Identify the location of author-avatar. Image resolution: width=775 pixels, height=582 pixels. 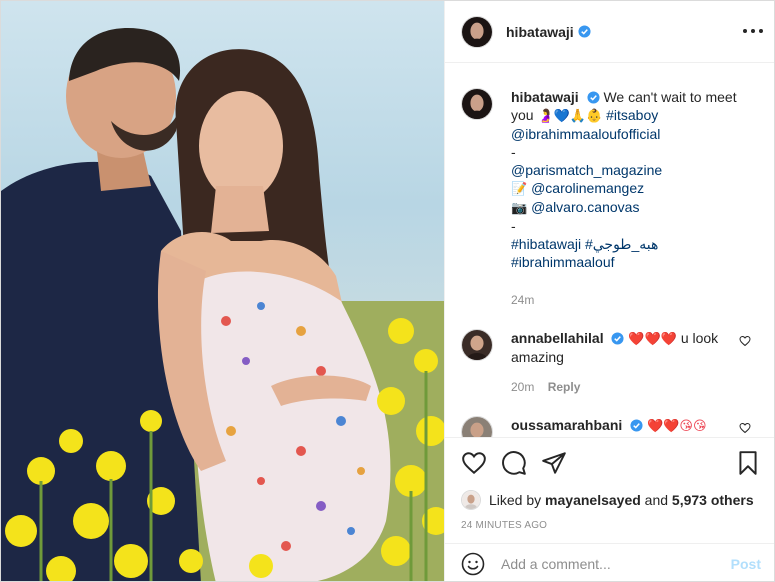
(477, 31).